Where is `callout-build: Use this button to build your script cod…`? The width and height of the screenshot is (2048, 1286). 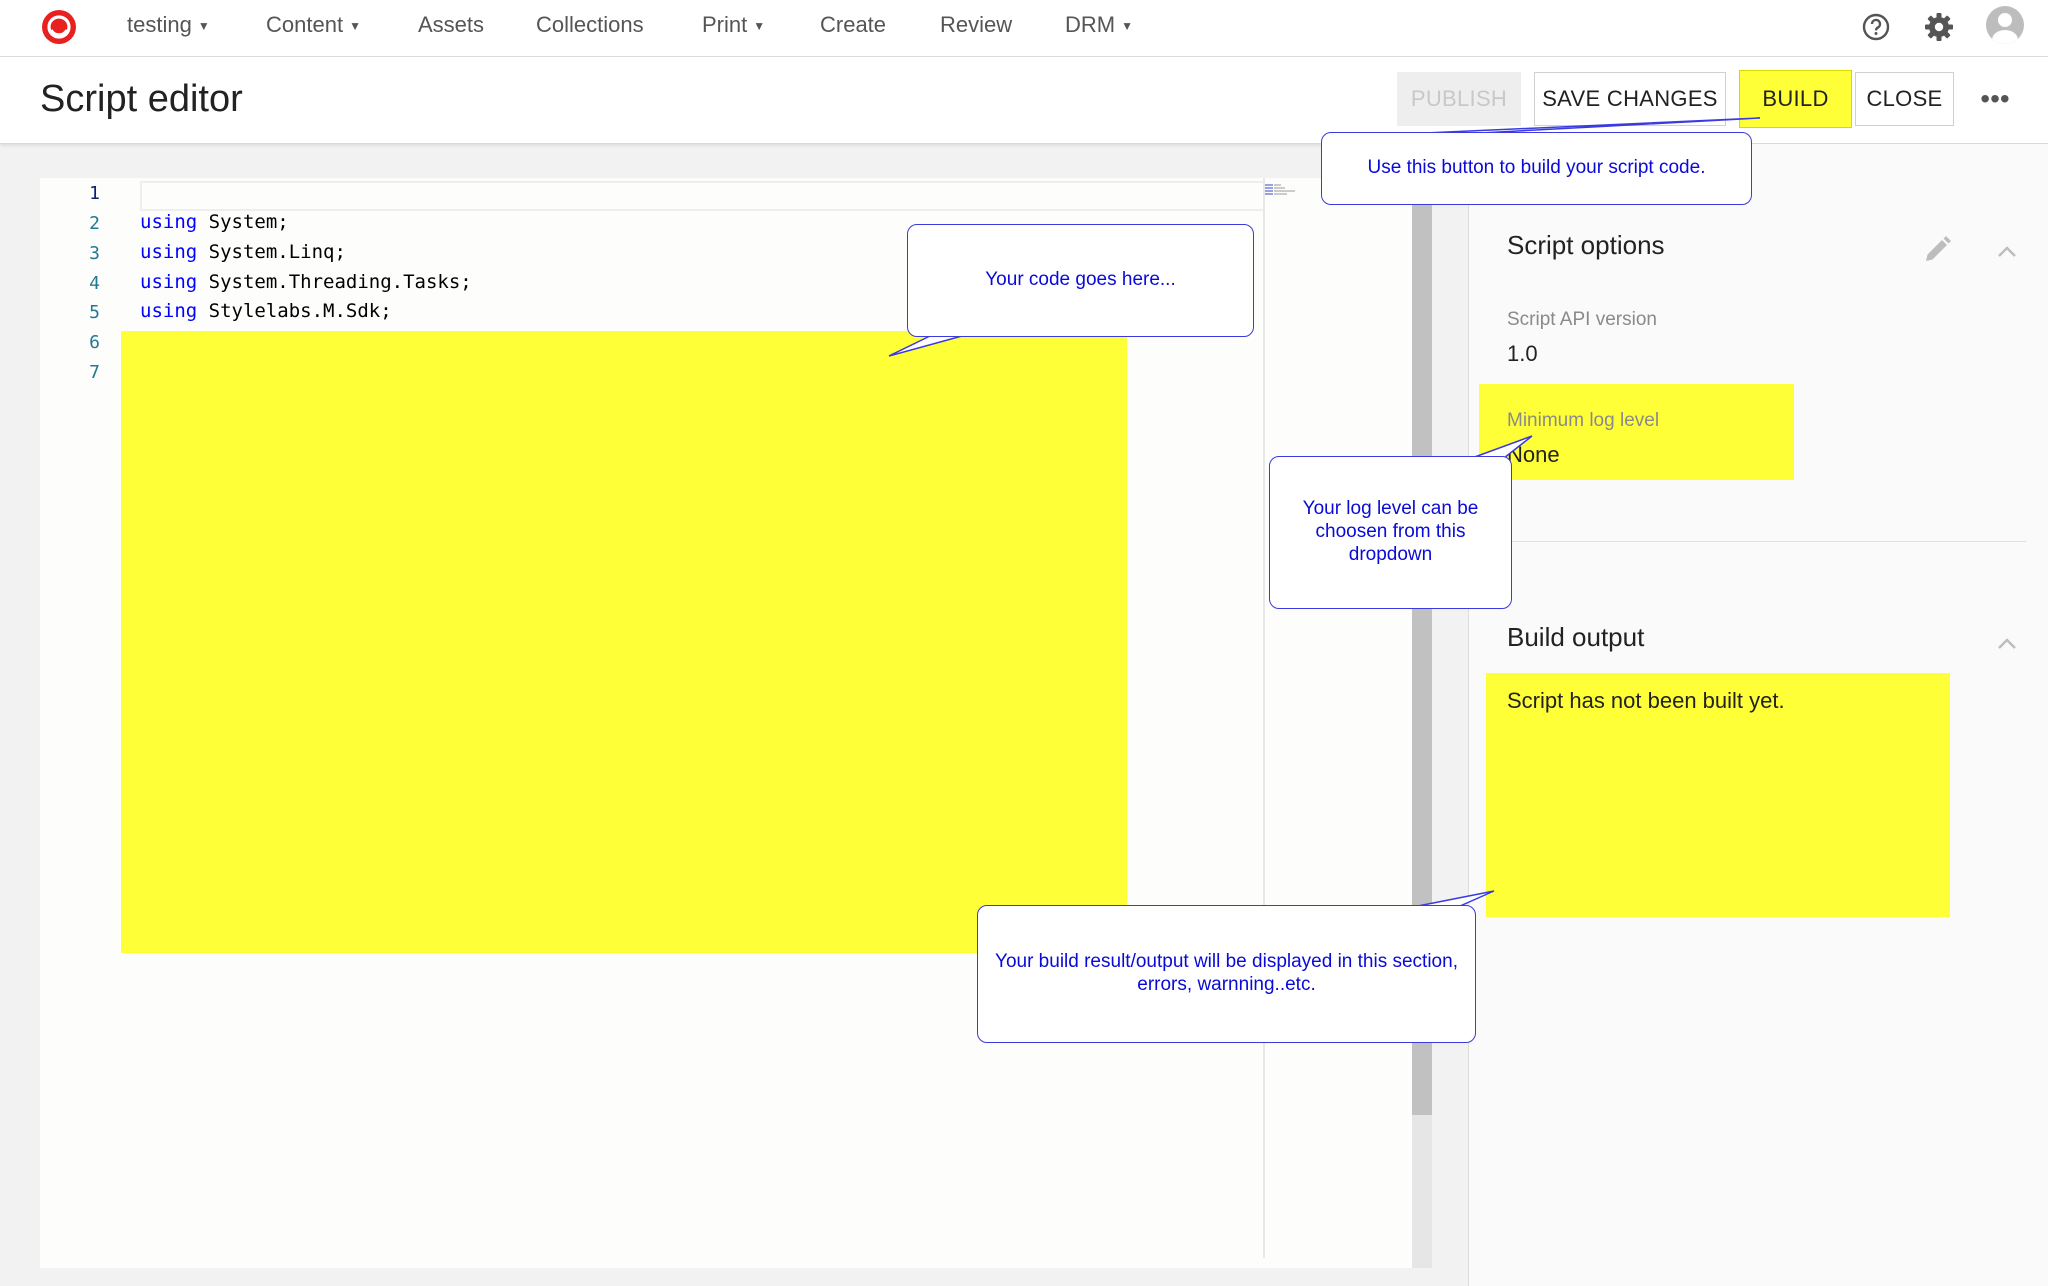
callout-build: Use this button to build your script cod… is located at coordinates (1536, 168).